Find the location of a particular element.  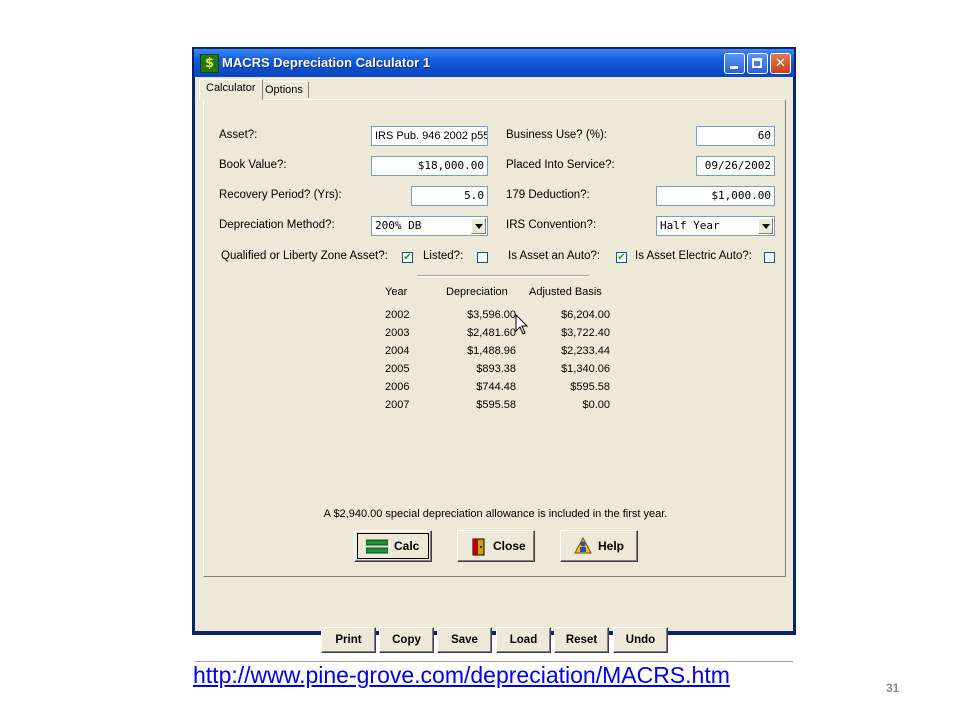

calc-label: Calc is located at coordinates (407, 546).